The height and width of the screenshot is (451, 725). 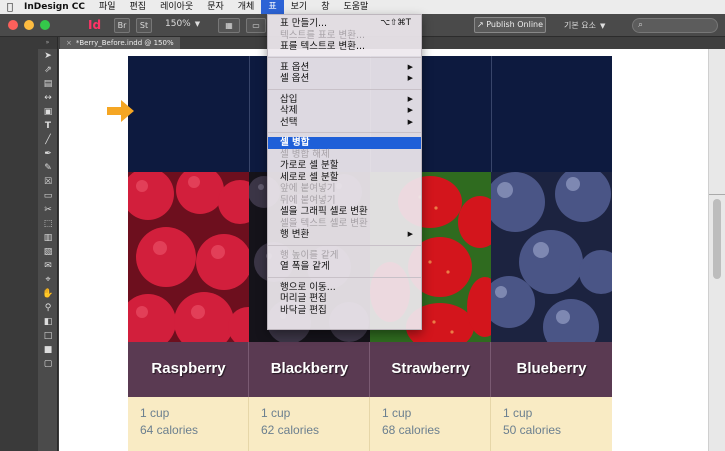 What do you see at coordinates (580, 25) in the screenshot?
I see `workspace-label: 기본 요소` at bounding box center [580, 25].